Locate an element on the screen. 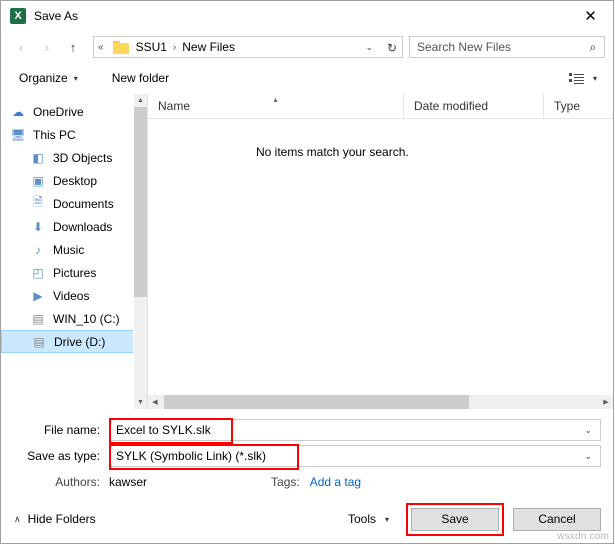 This screenshot has height=545, width=615. sidebar-item-label: Pictures is located at coordinates (75, 272).